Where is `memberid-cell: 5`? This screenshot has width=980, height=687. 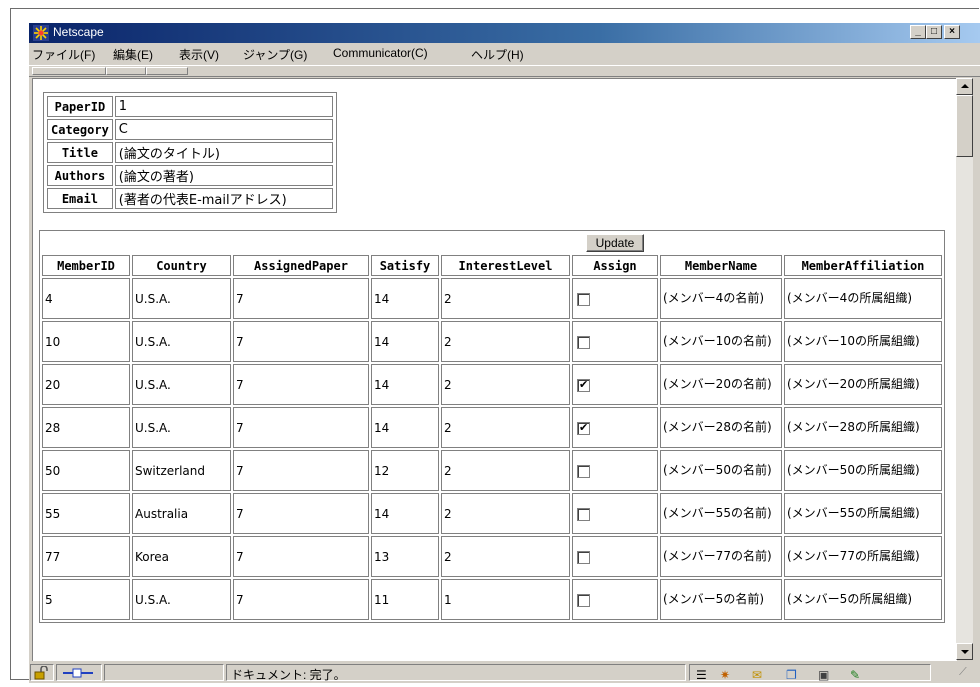 memberid-cell: 5 is located at coordinates (86, 599).